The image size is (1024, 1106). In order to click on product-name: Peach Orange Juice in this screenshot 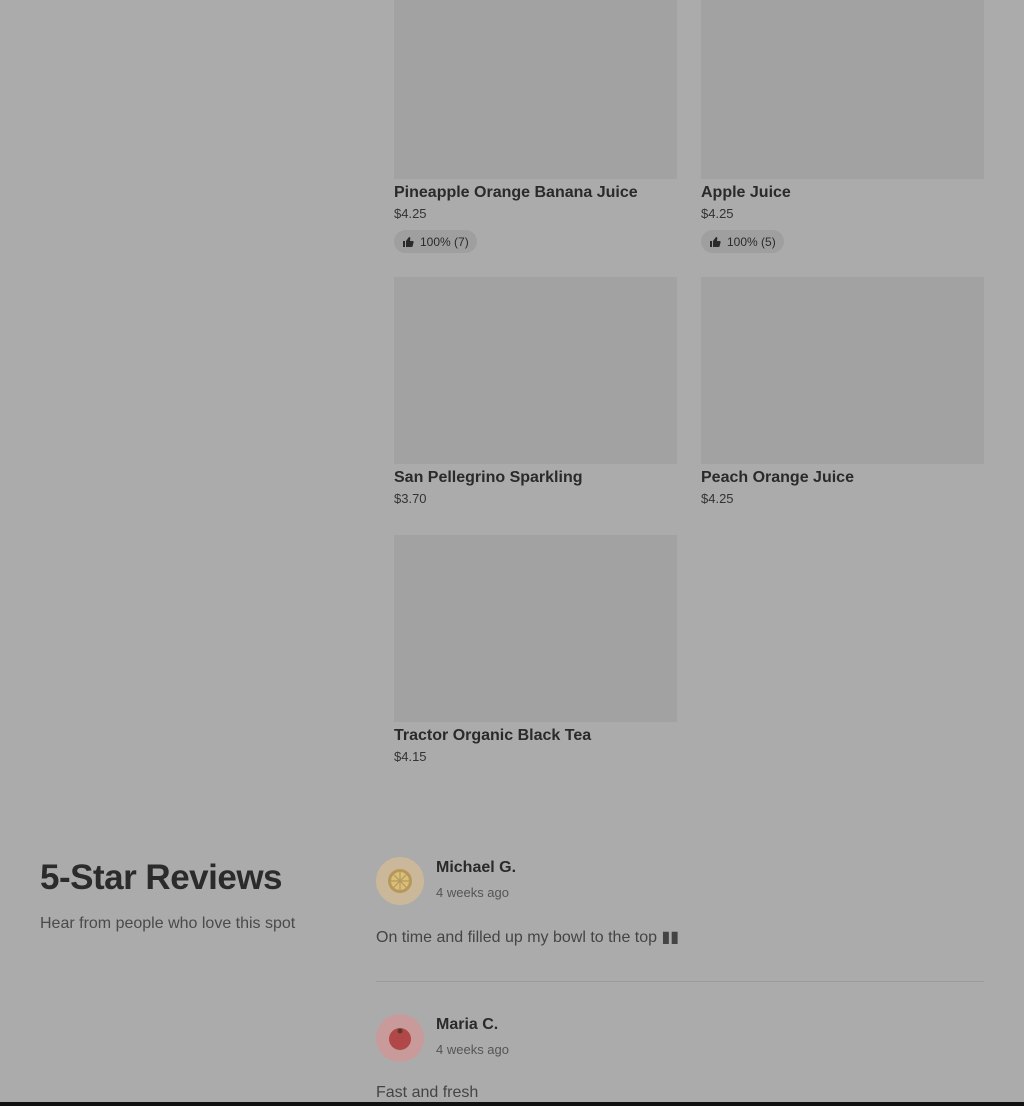, I will do `click(777, 477)`.